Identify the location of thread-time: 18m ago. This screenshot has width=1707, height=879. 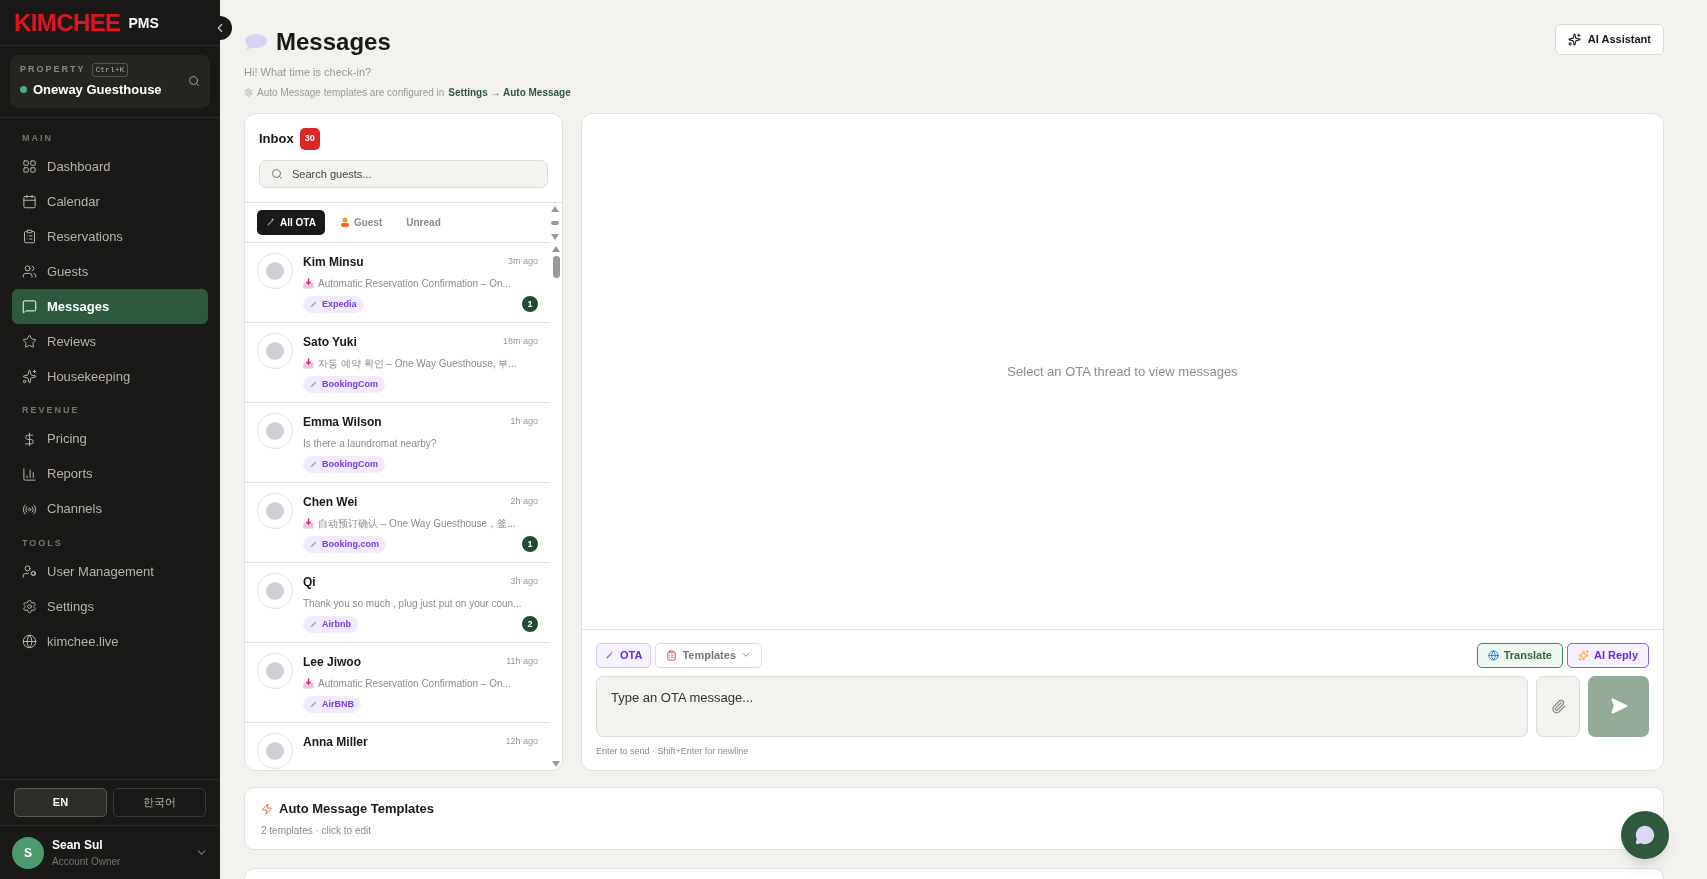
(520, 341).